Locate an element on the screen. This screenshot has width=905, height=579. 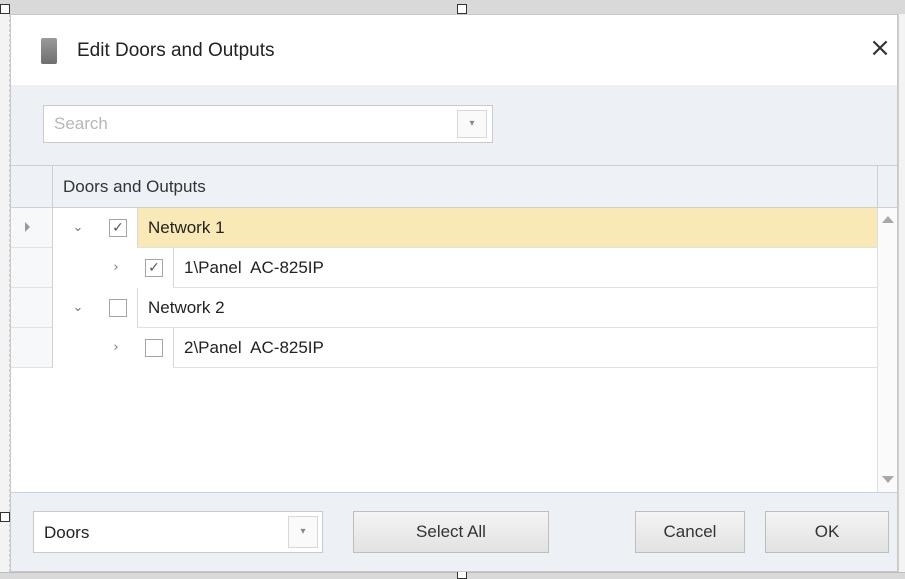
grid-header: Doors and Outputs is located at coordinates (454, 187).